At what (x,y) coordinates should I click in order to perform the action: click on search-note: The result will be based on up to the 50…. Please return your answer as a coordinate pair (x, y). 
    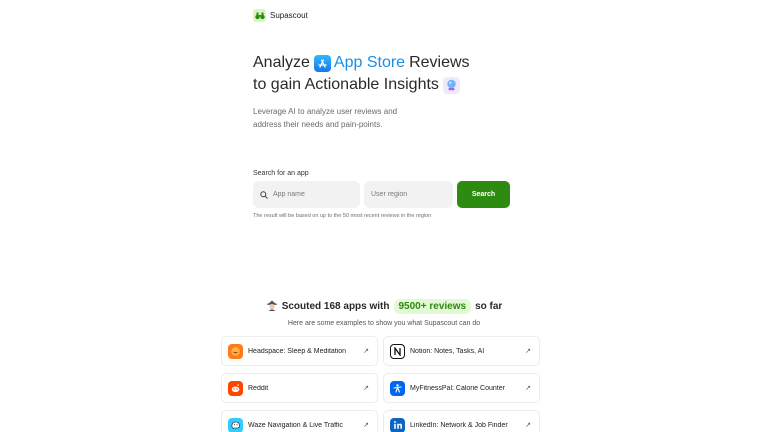
    Looking at the image, I should click on (342, 216).